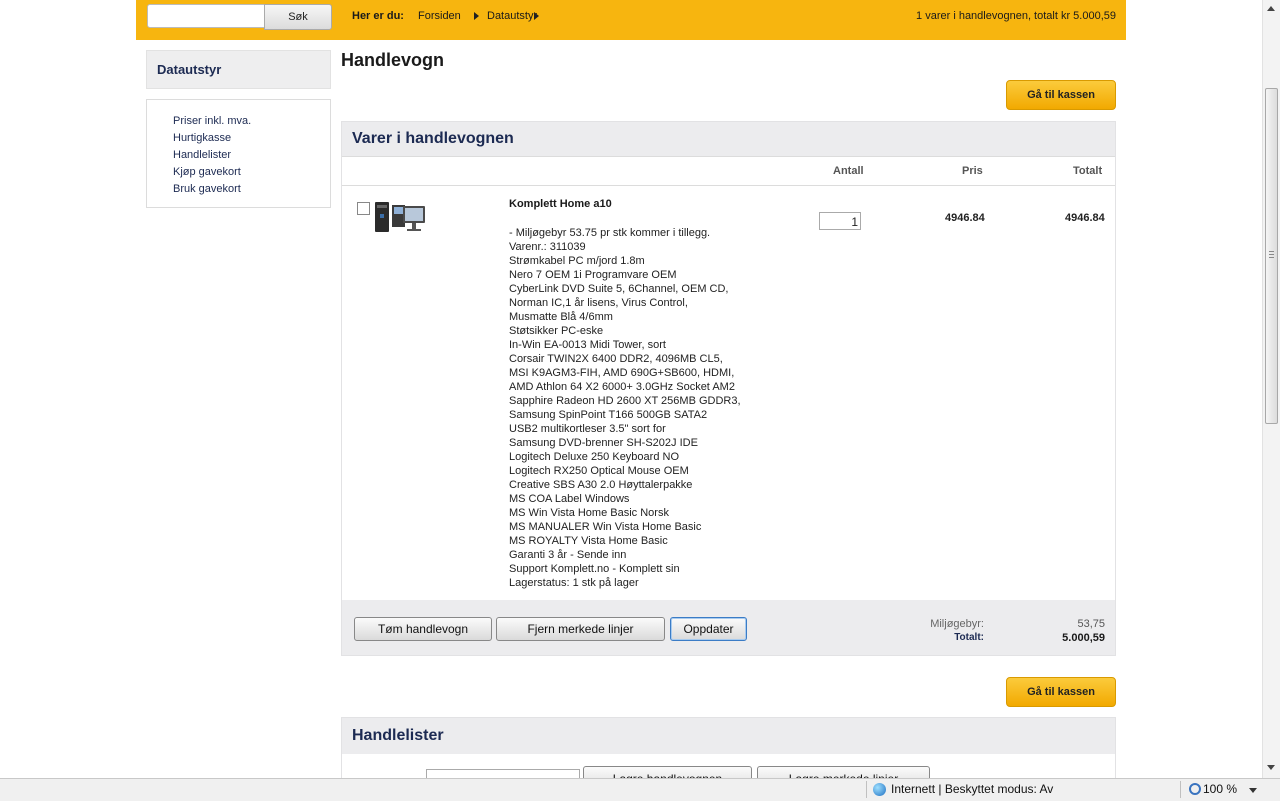  Describe the element at coordinates (601, 485) in the screenshot. I see `description-line: Creative SBS A30 2.0 Høyttalerpakke` at that location.